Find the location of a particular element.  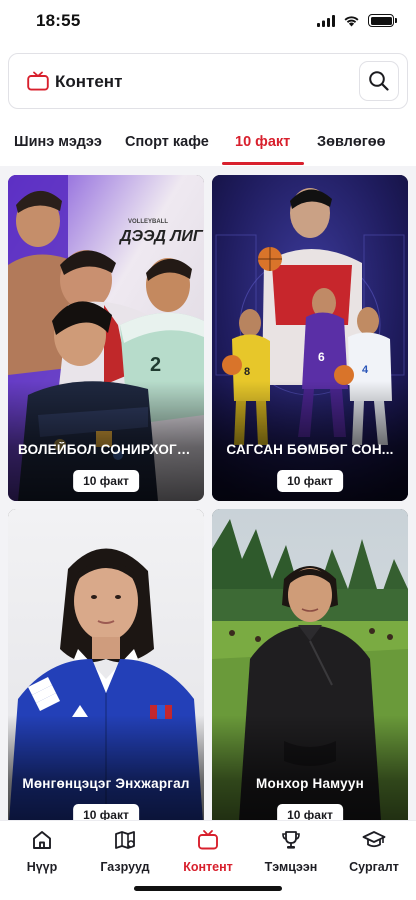

card-title: Монхор Намуун is located at coordinates (310, 783).